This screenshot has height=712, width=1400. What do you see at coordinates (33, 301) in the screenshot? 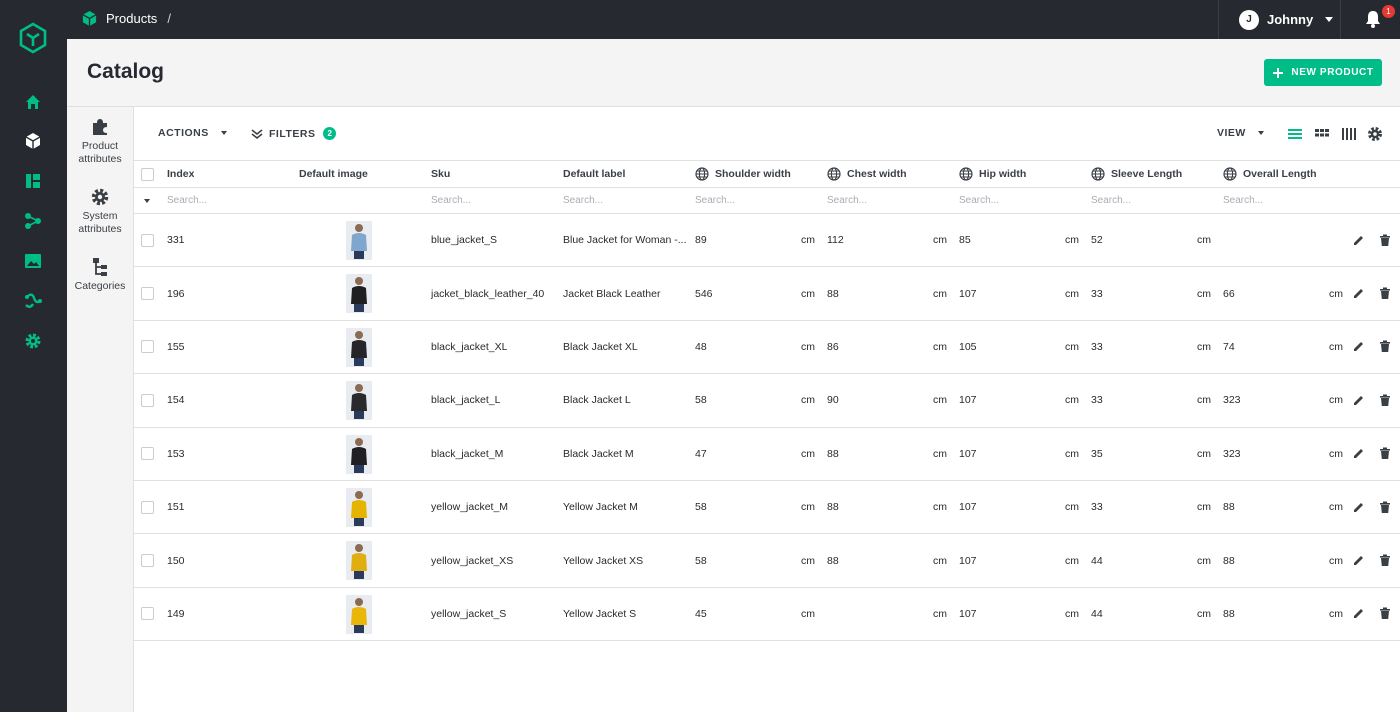
I see `integrations-icon` at bounding box center [33, 301].